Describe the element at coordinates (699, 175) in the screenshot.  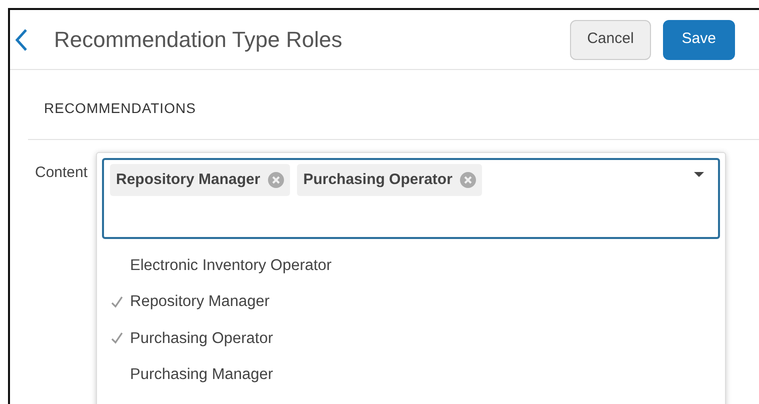
I see `caret-icon` at that location.